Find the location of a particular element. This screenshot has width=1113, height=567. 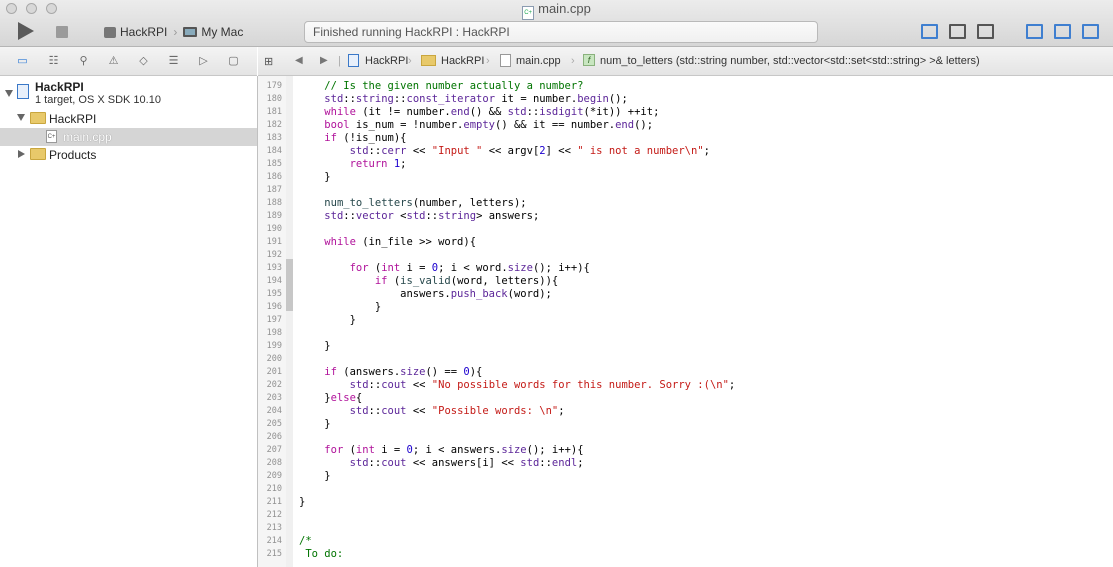

assistant-editor-icon is located at coordinates (957, 31).